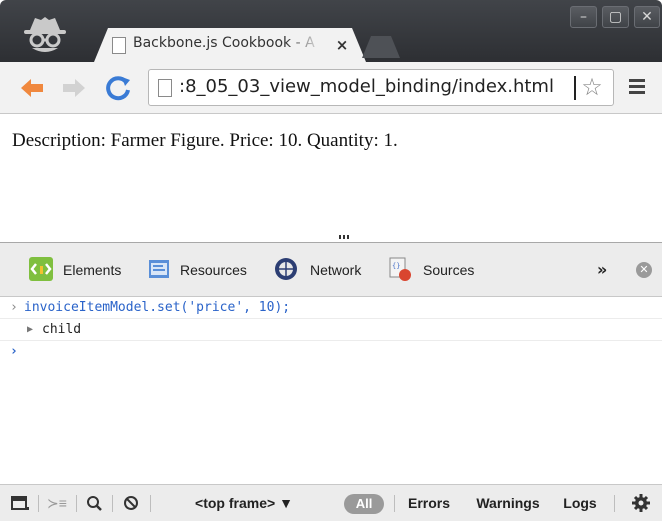 The height and width of the screenshot is (521, 662). I want to click on console-result-row: ▶ child, so click(331, 330).